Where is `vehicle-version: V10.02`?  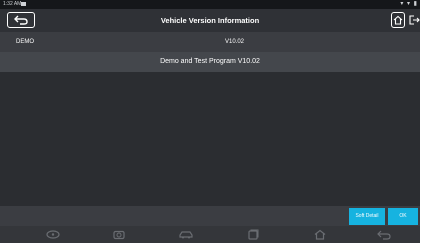 vehicle-version: V10.02 is located at coordinates (235, 42).